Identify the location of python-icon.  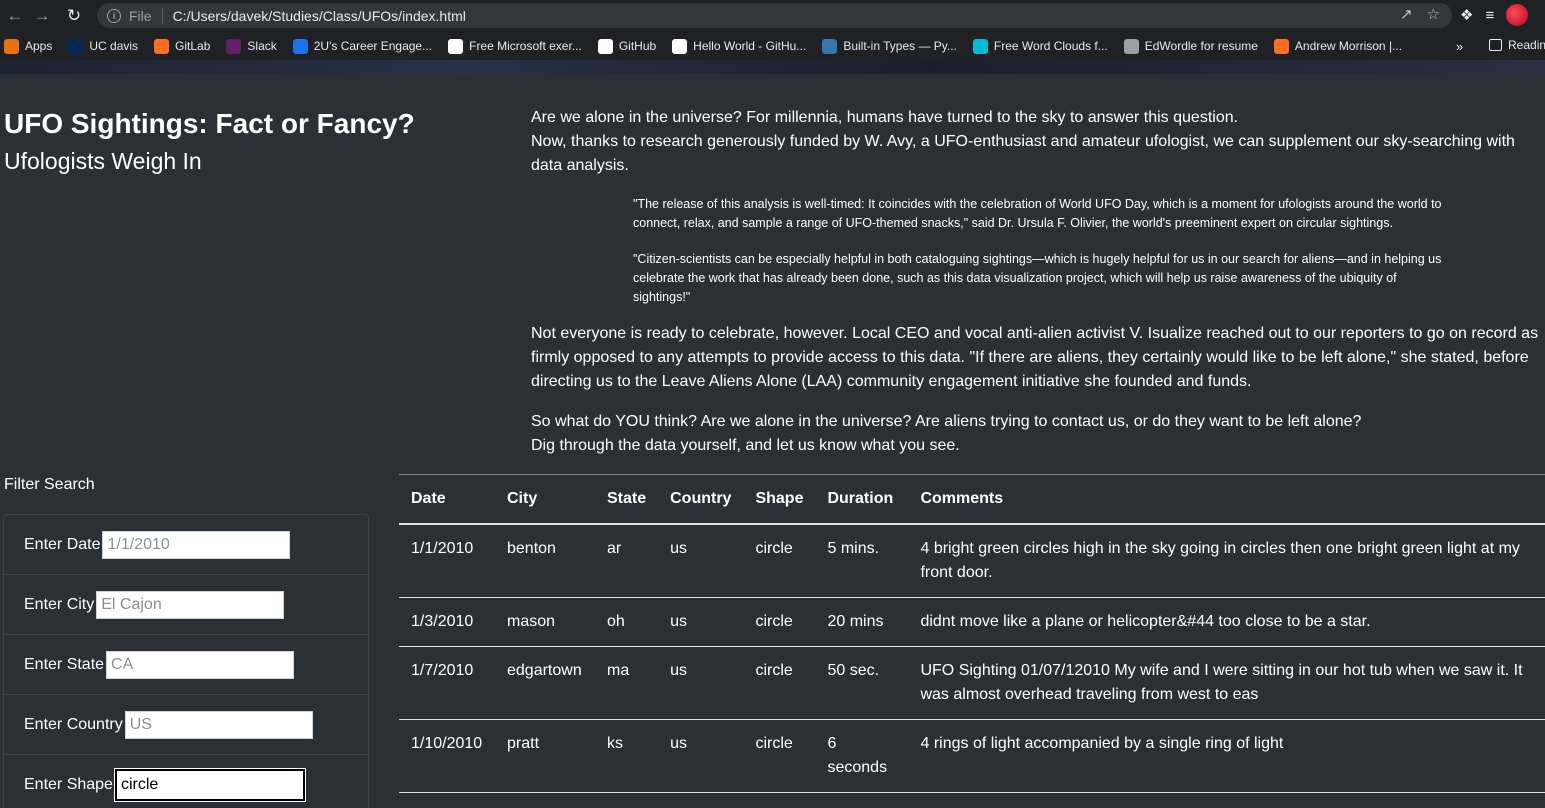
(830, 46).